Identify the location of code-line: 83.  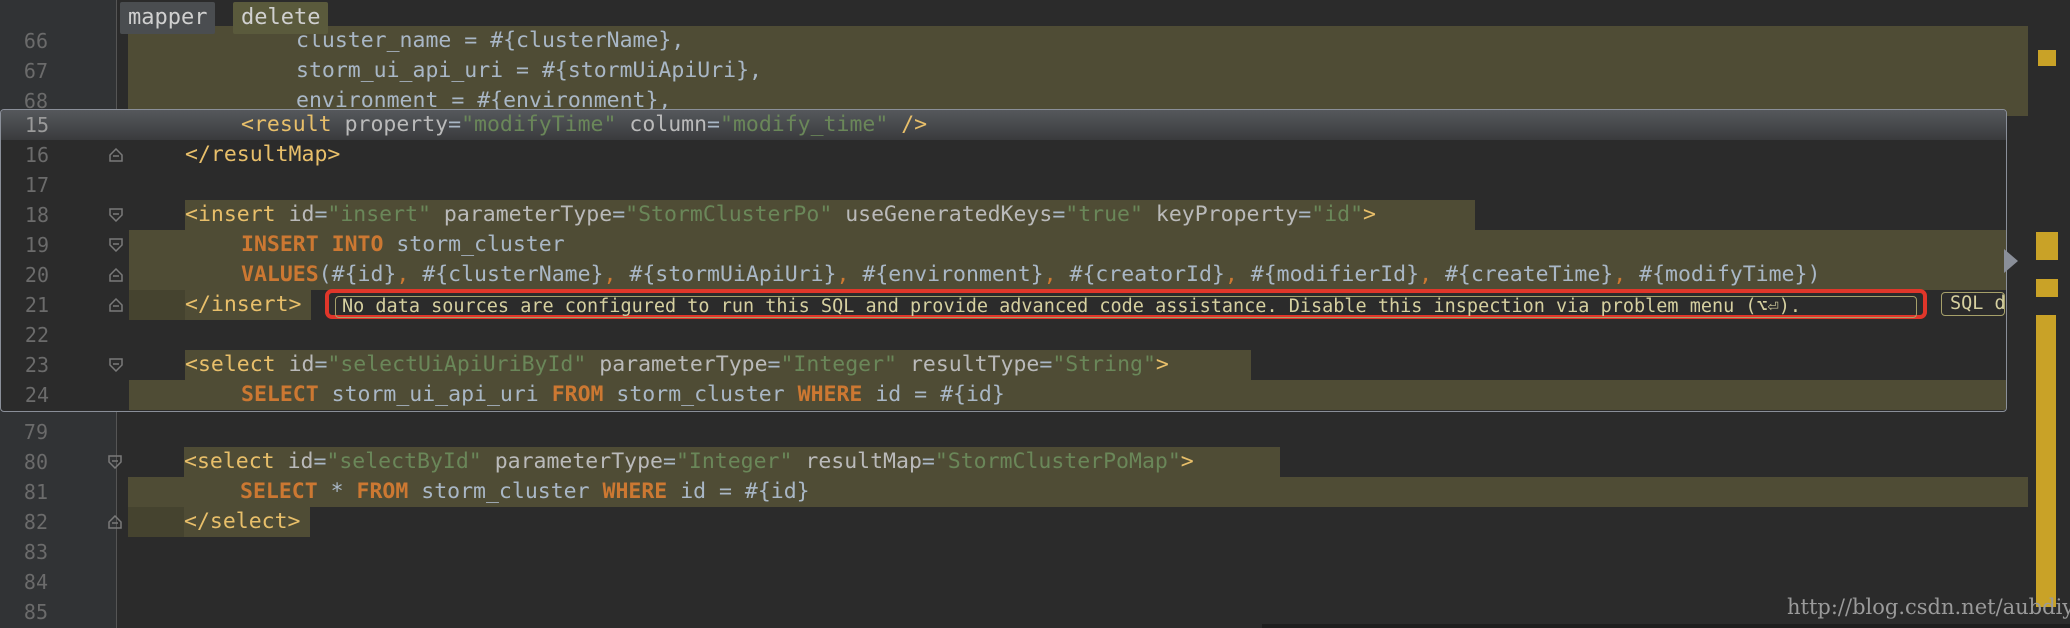
(35, 552).